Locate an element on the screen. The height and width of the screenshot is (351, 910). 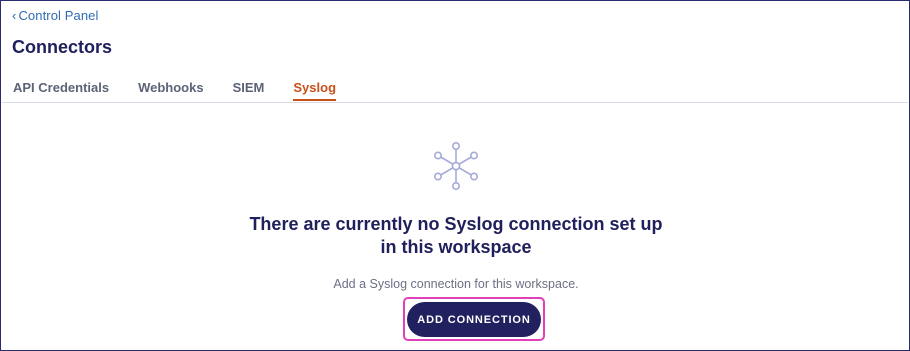
tab-syslog: Syslog is located at coordinates (314, 89).